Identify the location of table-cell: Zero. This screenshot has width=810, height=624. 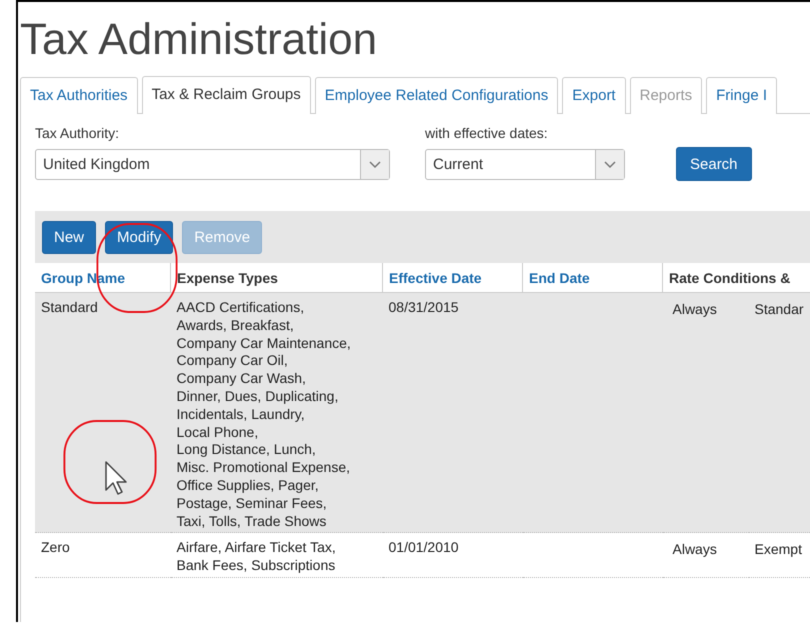
(102, 555).